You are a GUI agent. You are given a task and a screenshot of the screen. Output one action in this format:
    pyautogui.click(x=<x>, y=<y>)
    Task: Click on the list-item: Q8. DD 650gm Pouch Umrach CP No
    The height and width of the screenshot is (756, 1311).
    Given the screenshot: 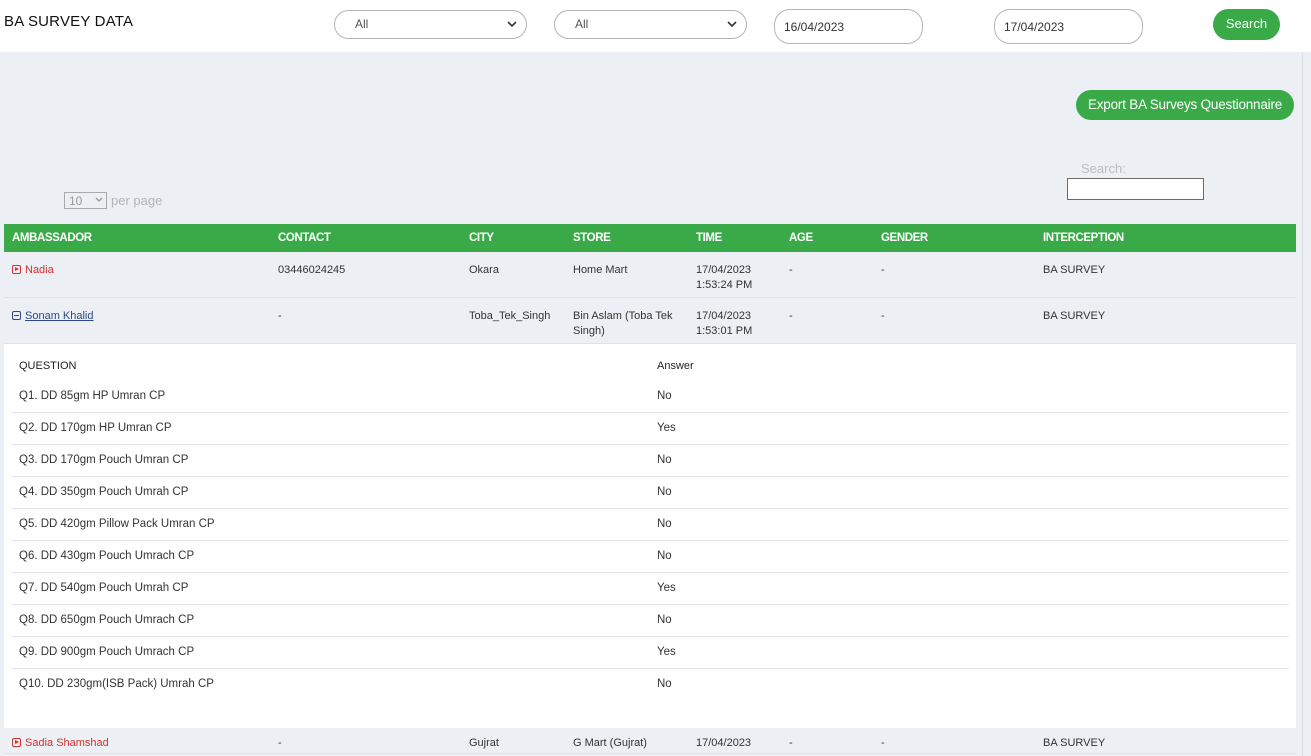 What is the action you would take?
    pyautogui.click(x=650, y=621)
    